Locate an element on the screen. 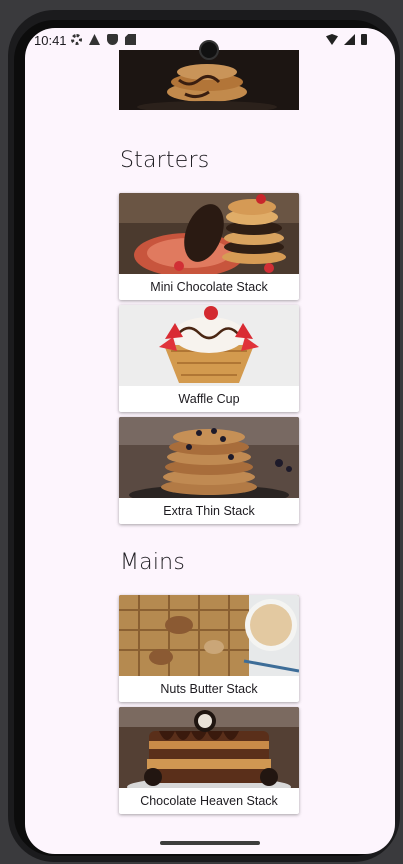 The image size is (403, 864). menu-card-extra-thin-stack: Extra Thin Stack is located at coordinates (209, 470).